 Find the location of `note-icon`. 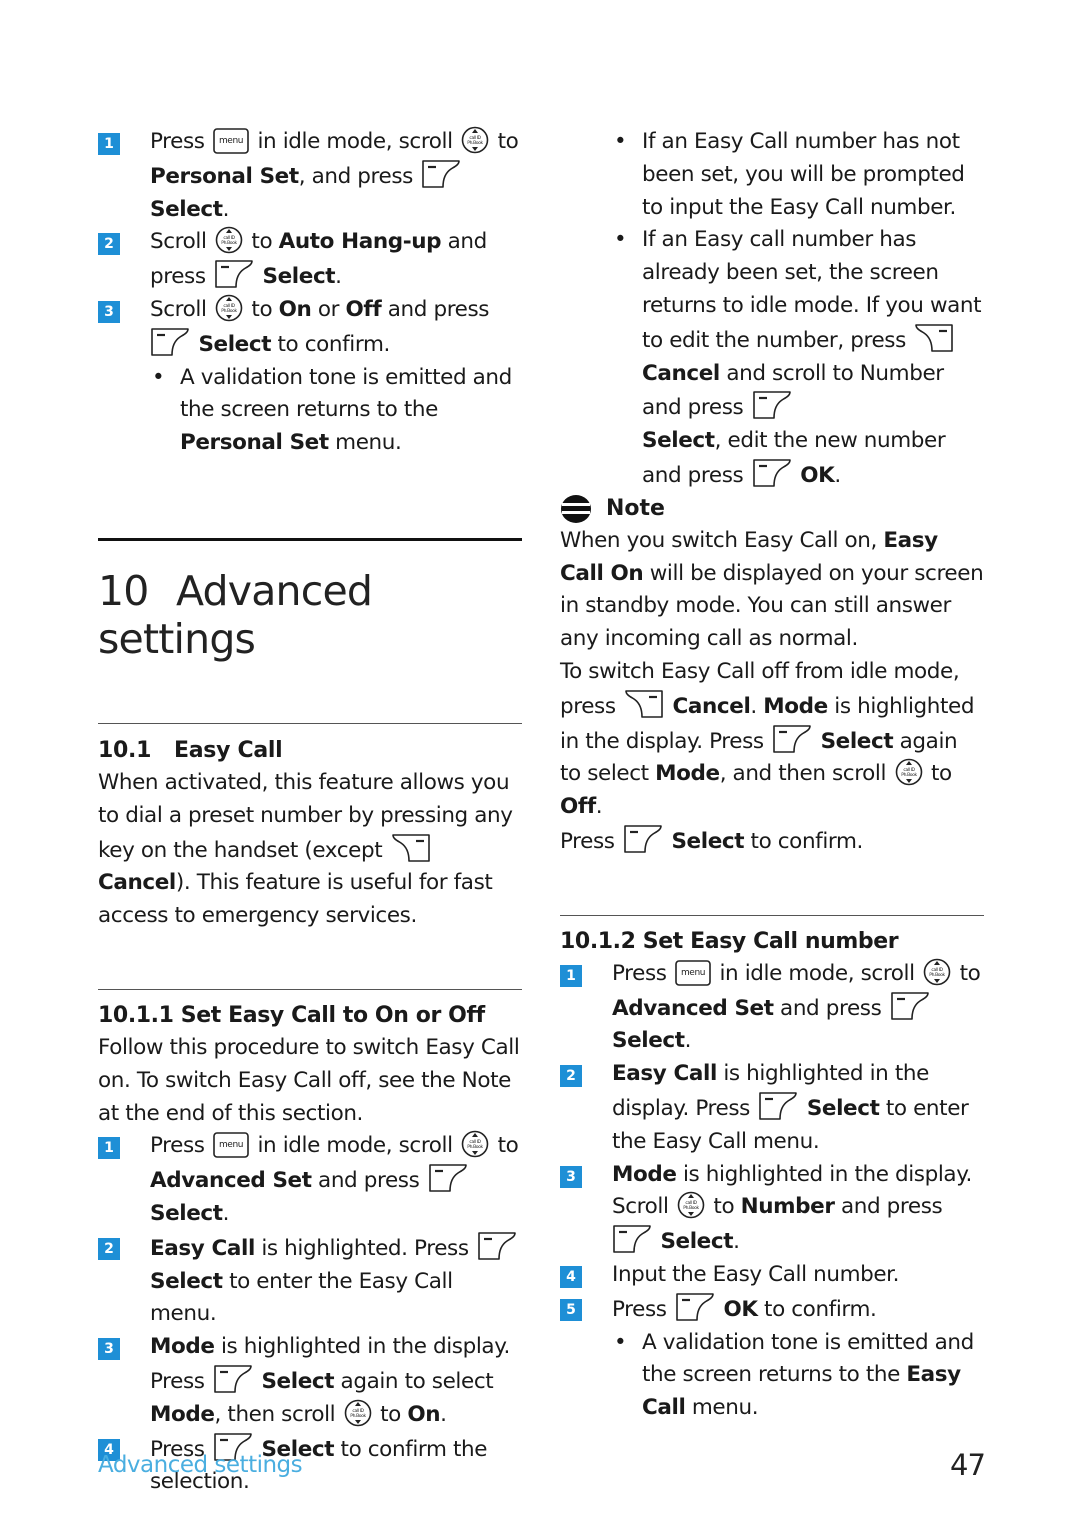

note-icon is located at coordinates (576, 508).